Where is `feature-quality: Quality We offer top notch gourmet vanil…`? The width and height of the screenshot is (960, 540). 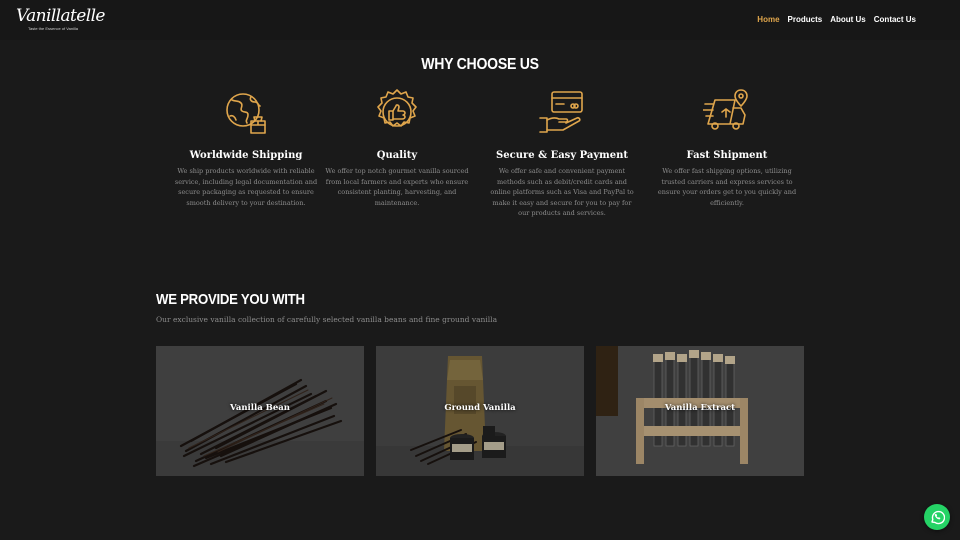 feature-quality: Quality We offer top notch gourmet vanil… is located at coordinates (397, 148).